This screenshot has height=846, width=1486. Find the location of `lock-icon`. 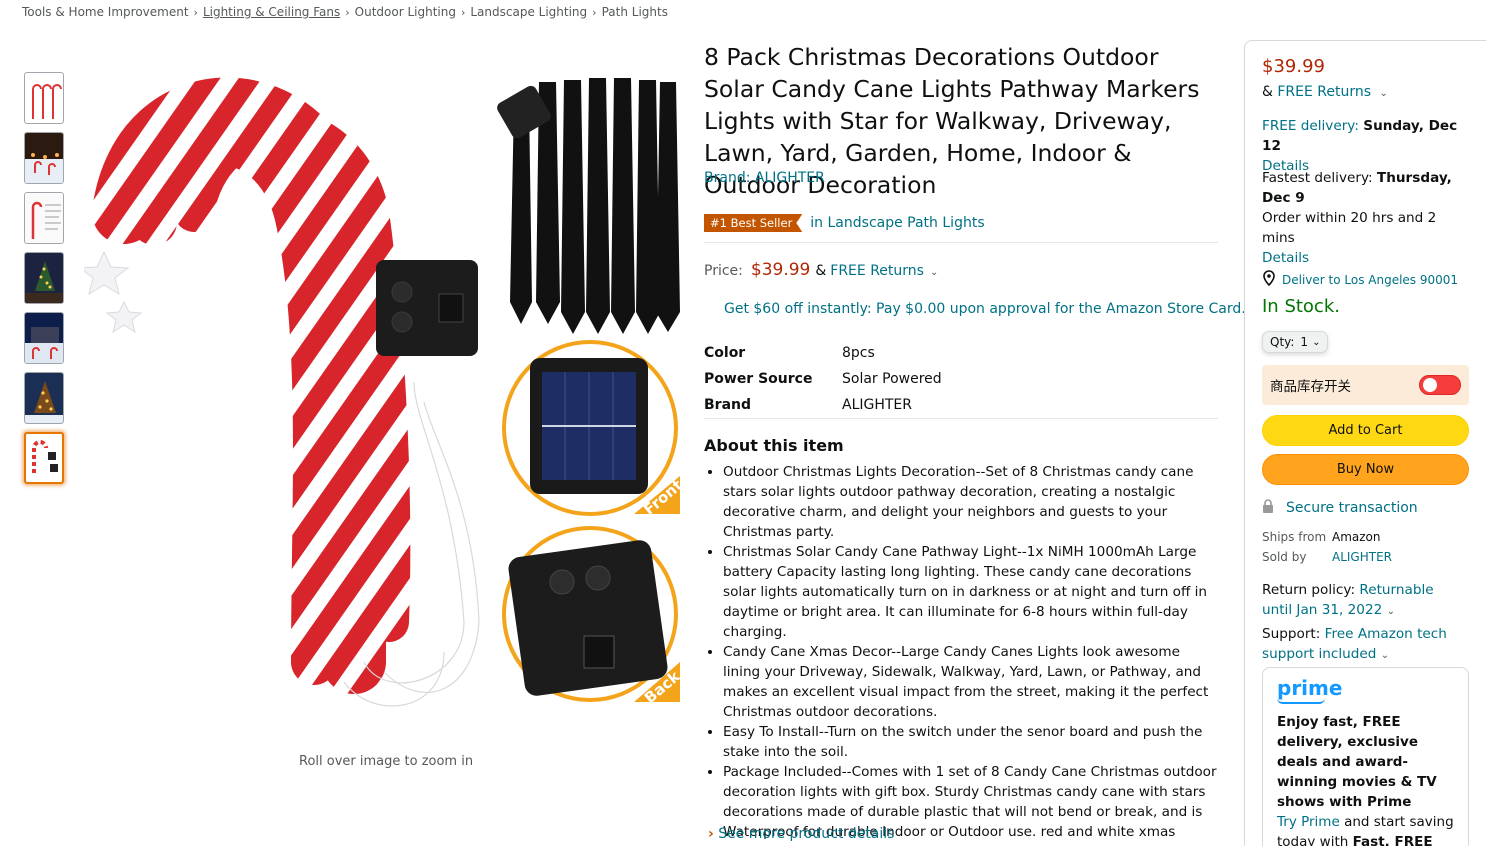

lock-icon is located at coordinates (1268, 508).